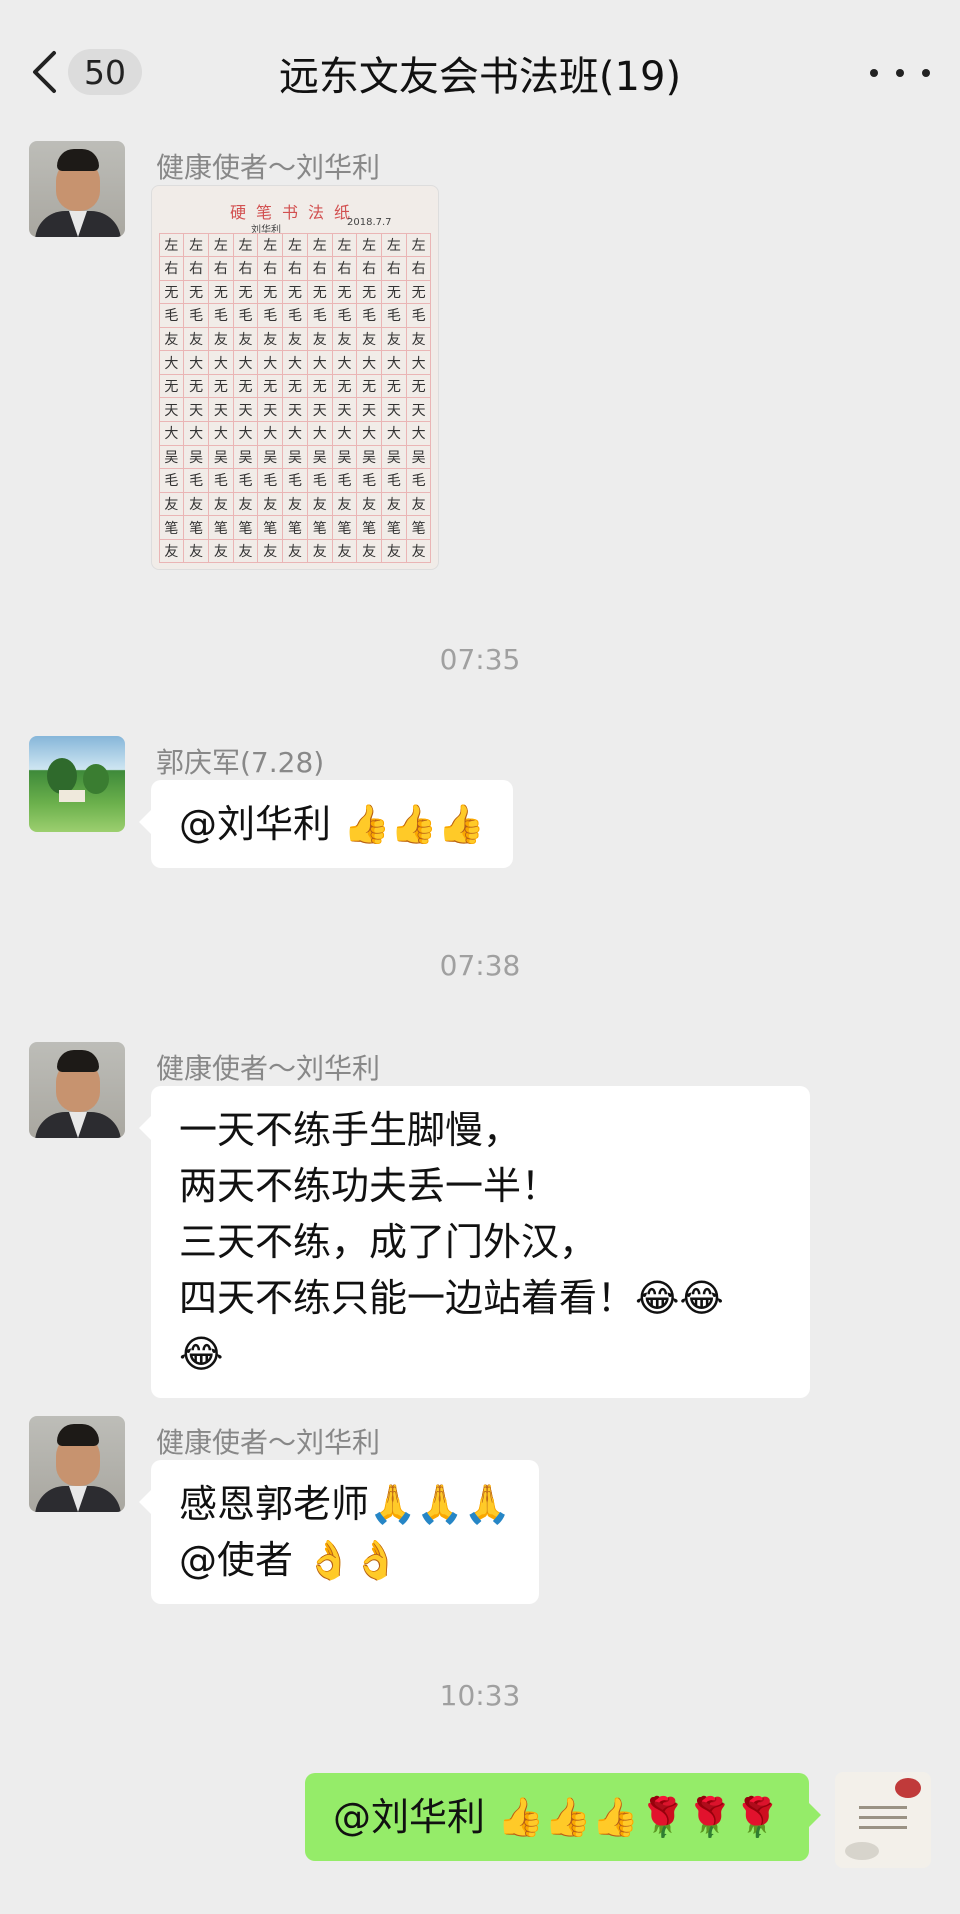 The width and height of the screenshot is (960, 1914). I want to click on avatar-photo, so click(883, 1820).